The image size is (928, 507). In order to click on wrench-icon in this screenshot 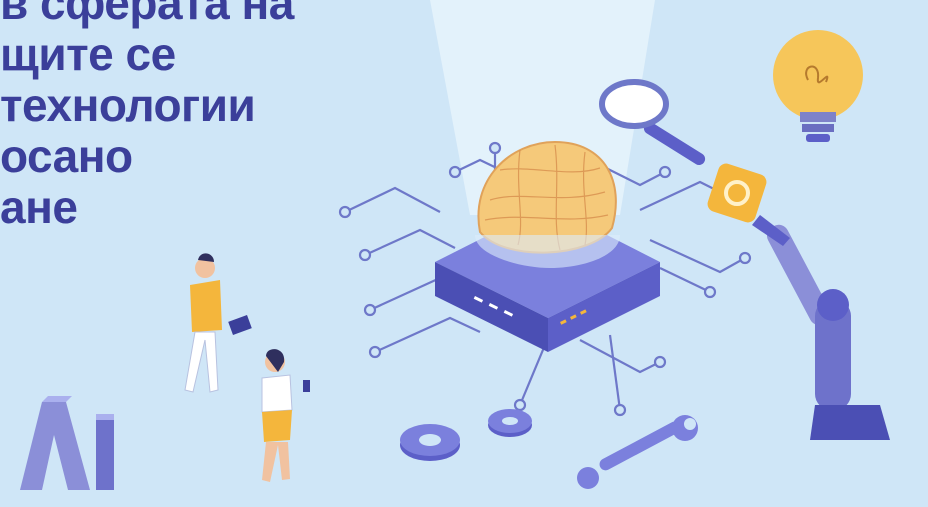, I will do `click(637, 452)`.